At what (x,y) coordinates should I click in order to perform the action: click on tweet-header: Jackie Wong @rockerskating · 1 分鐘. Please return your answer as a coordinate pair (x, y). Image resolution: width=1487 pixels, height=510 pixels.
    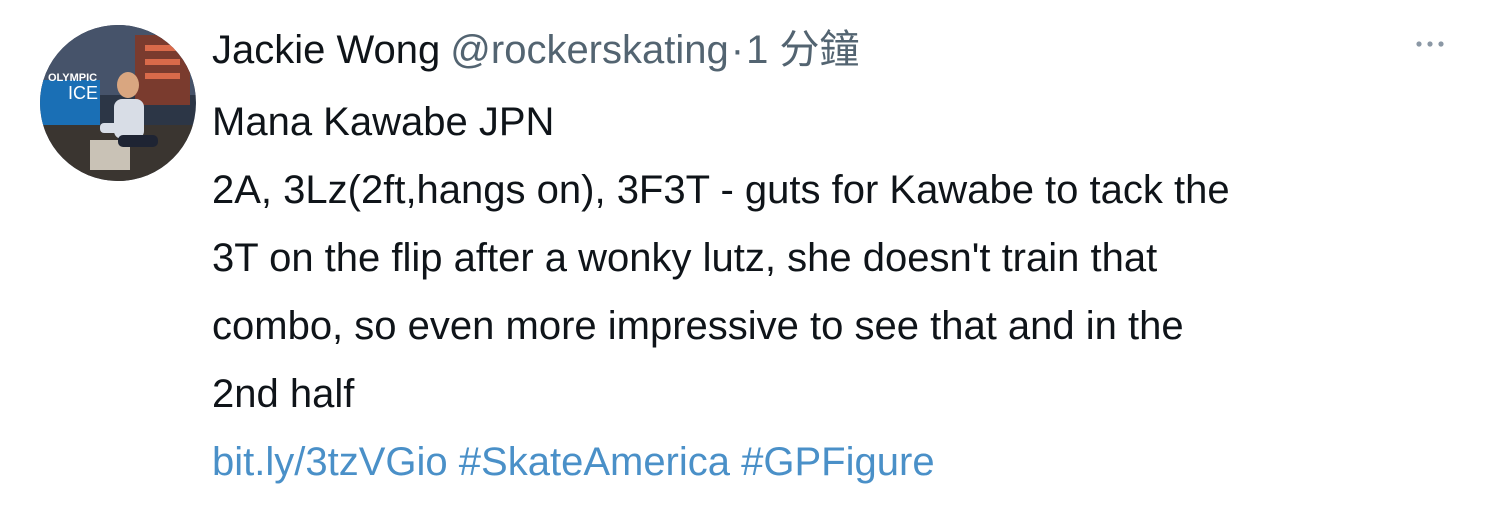
    Looking at the image, I should click on (827, 50).